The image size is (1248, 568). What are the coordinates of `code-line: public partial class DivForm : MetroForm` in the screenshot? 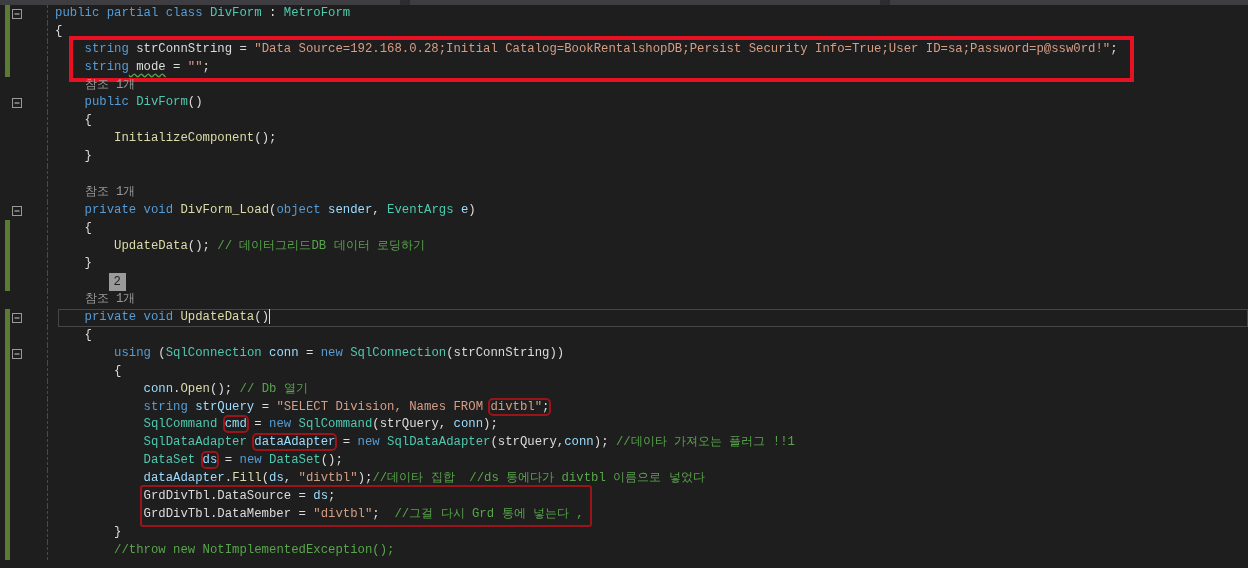 It's located at (203, 13).